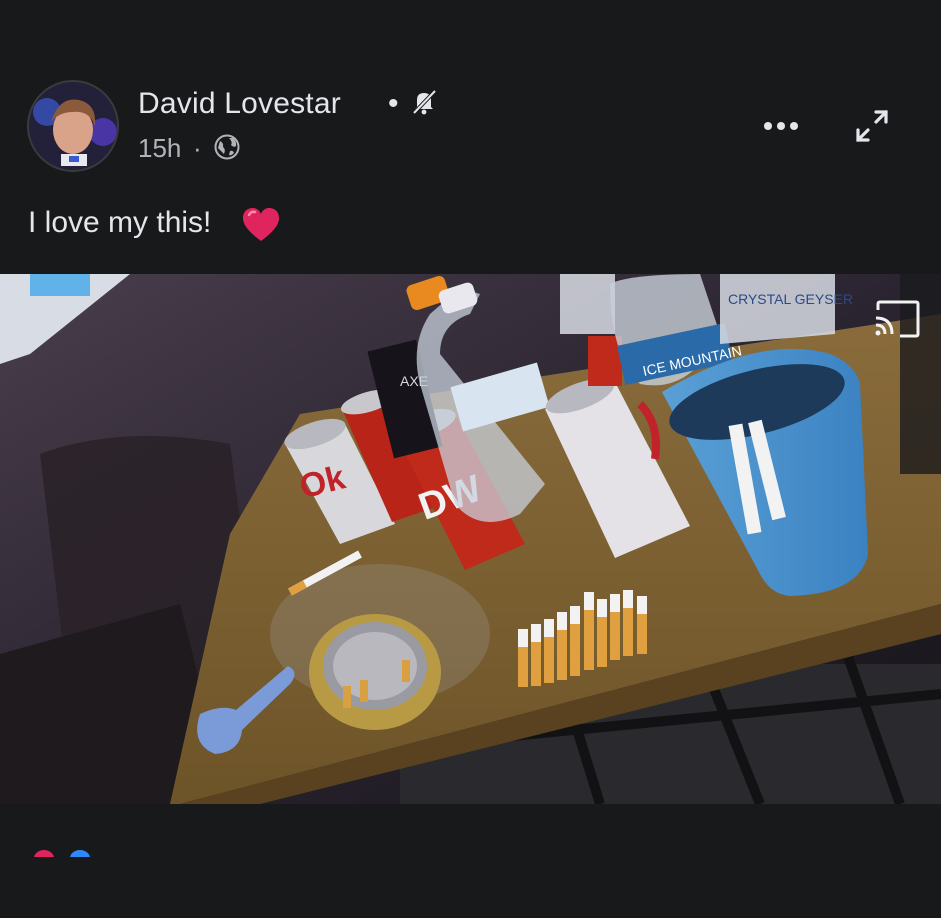 Image resolution: width=941 pixels, height=918 pixels. Describe the element at coordinates (896, 319) in the screenshot. I see `cast-icon` at that location.